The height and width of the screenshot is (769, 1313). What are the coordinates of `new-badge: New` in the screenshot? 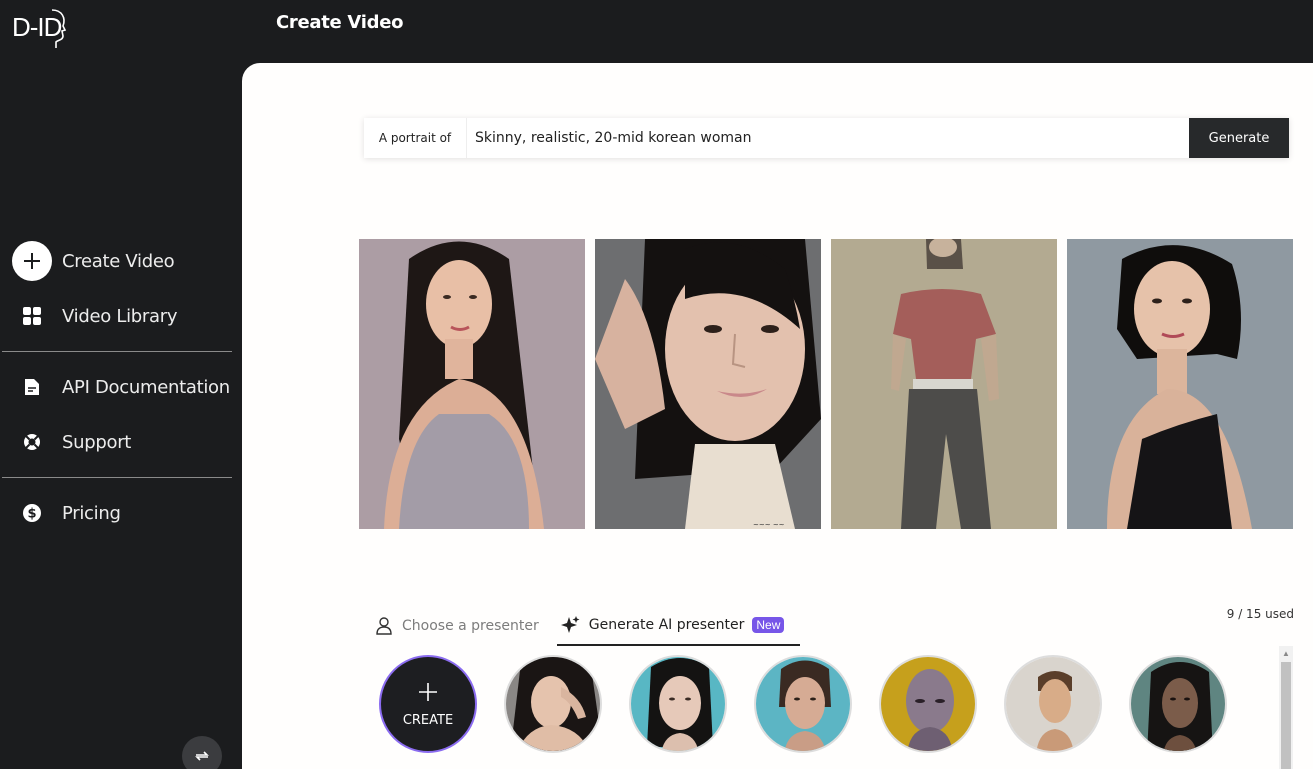 It's located at (768, 625).